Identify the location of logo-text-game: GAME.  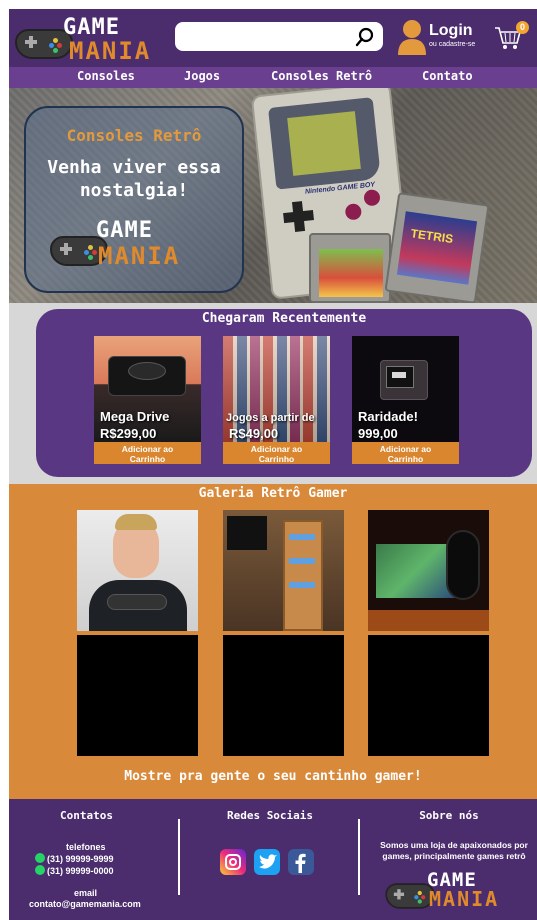
(124, 230).